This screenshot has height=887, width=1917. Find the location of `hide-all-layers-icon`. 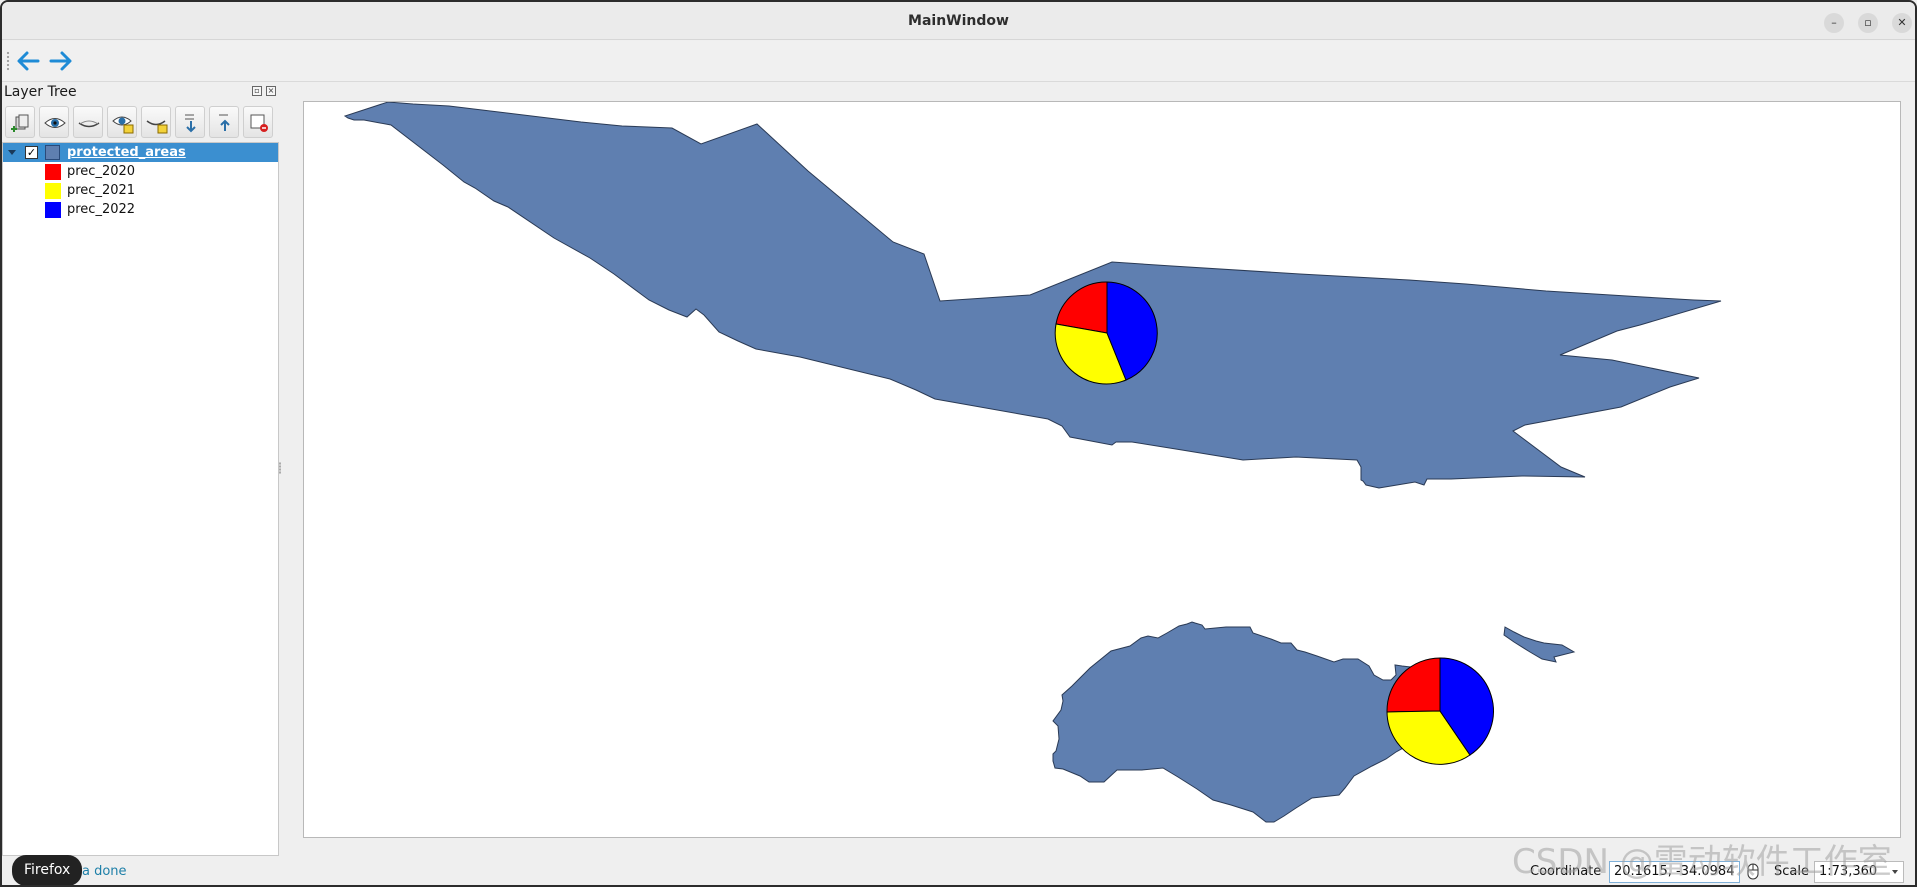

hide-all-layers-icon is located at coordinates (89, 124).